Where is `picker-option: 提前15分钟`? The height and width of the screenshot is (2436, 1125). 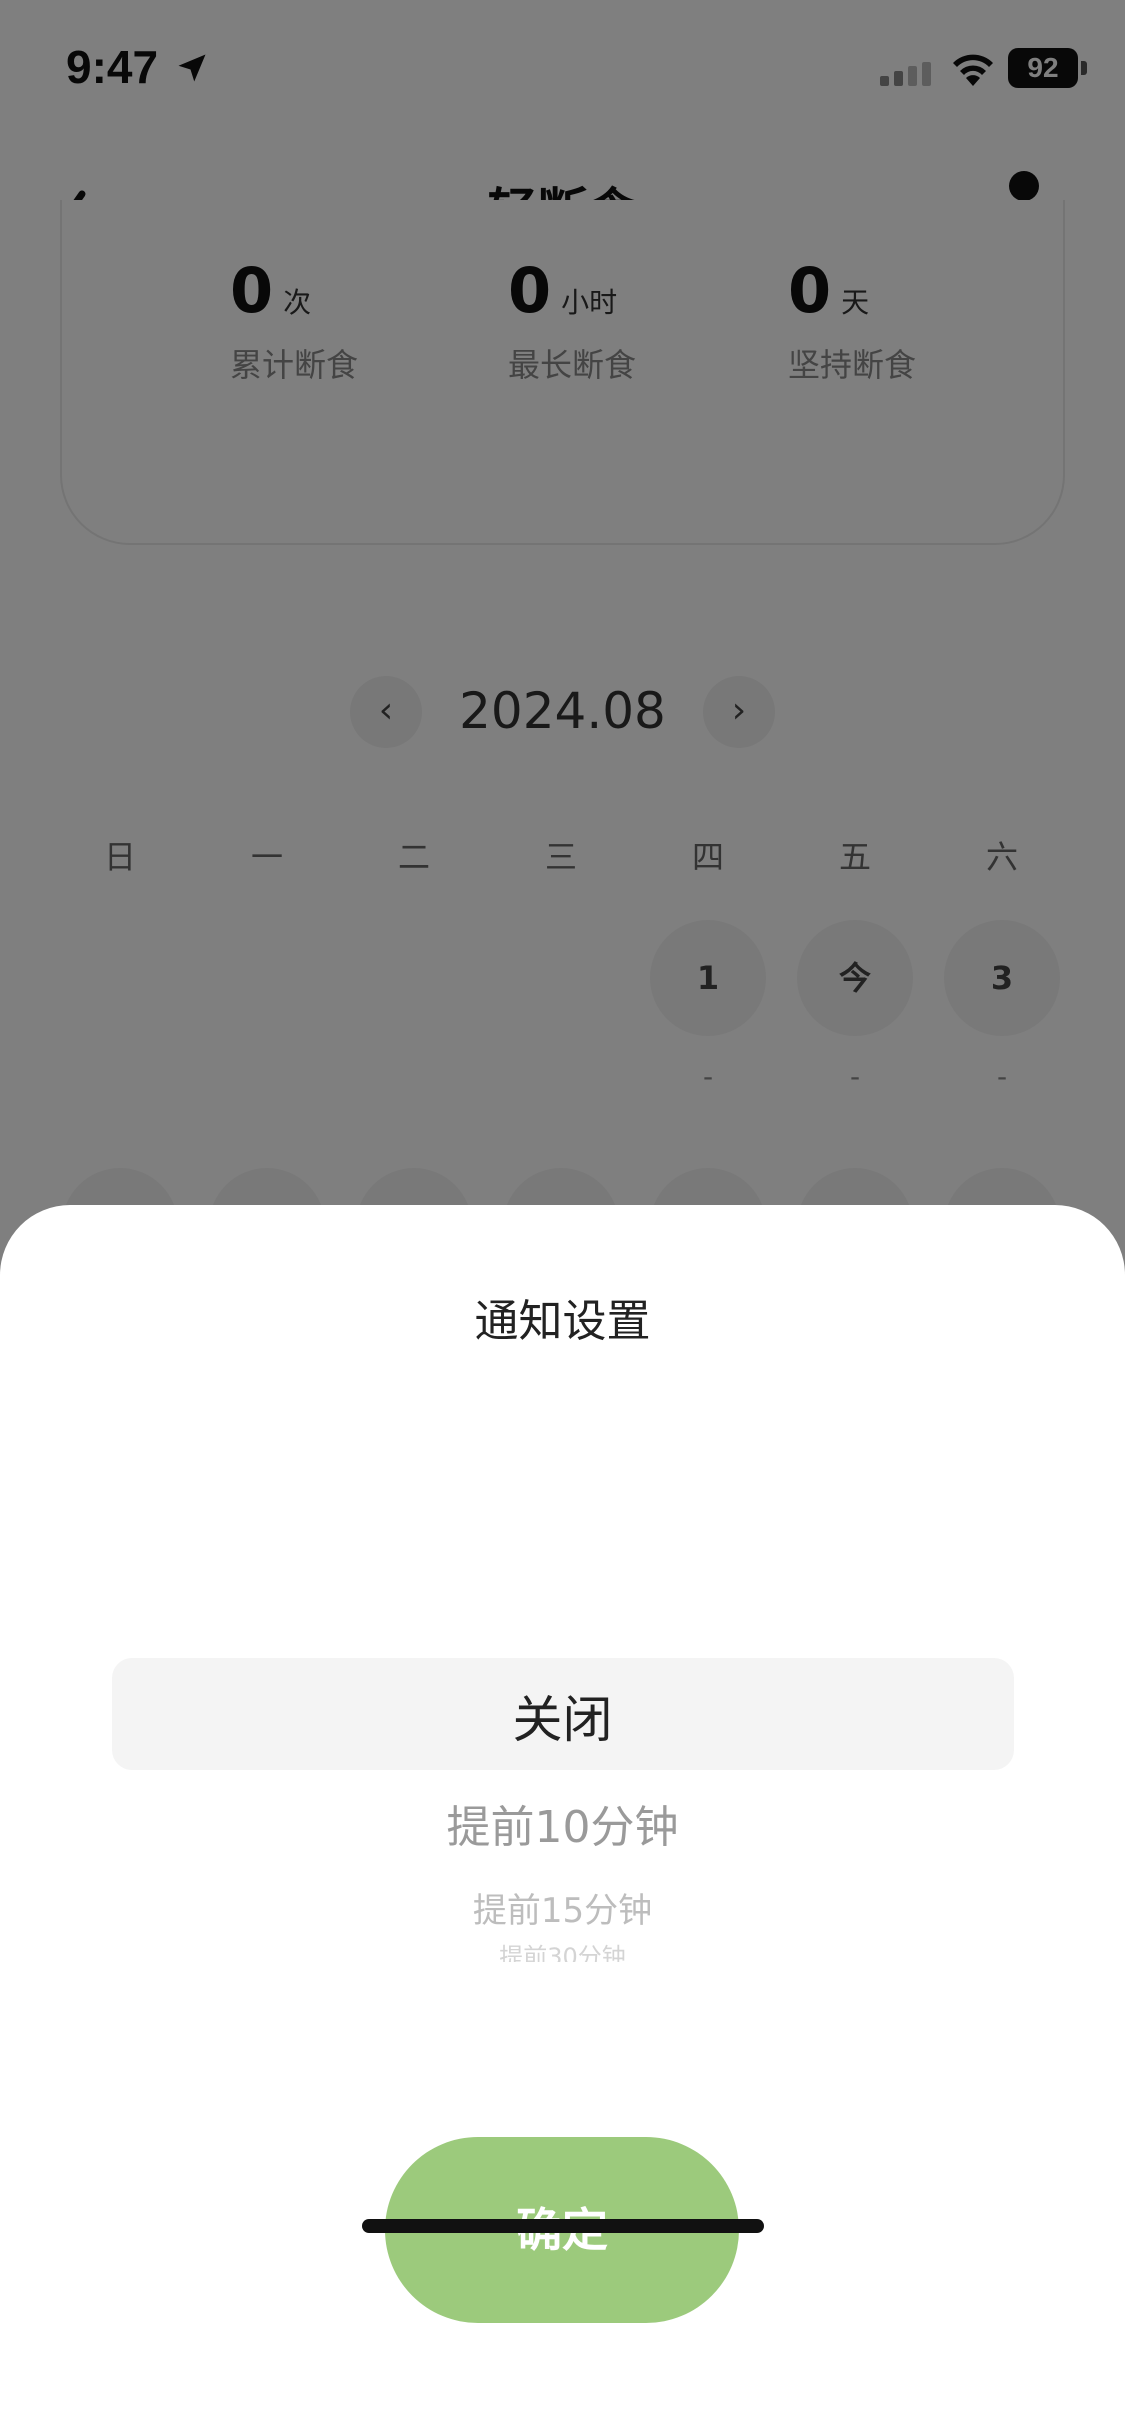 picker-option: 提前15分钟 is located at coordinates (562, 1907).